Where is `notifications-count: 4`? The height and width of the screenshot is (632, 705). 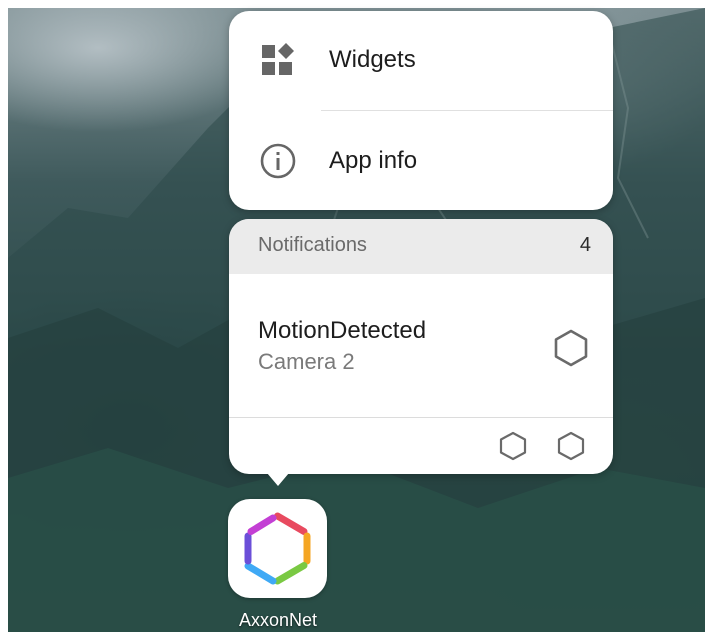 notifications-count: 4 is located at coordinates (585, 245).